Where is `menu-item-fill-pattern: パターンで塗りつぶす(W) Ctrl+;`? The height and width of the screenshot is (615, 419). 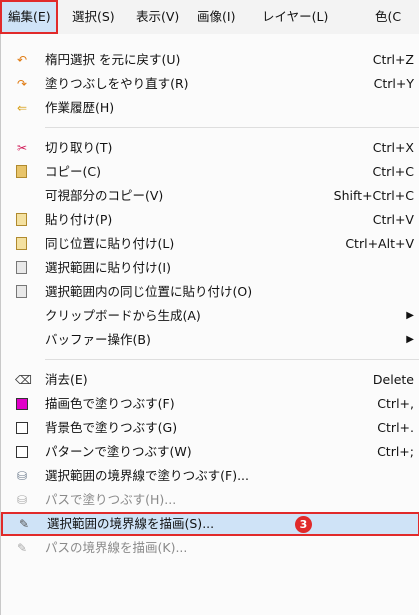 menu-item-fill-pattern: パターンで塗りつぶす(W) Ctrl+; is located at coordinates (210, 452).